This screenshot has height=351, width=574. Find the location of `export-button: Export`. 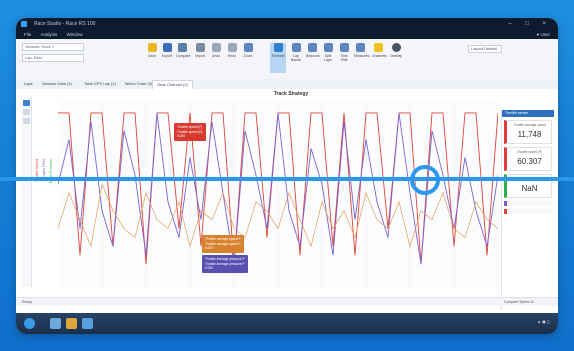

export-button: Export is located at coordinates (167, 50).